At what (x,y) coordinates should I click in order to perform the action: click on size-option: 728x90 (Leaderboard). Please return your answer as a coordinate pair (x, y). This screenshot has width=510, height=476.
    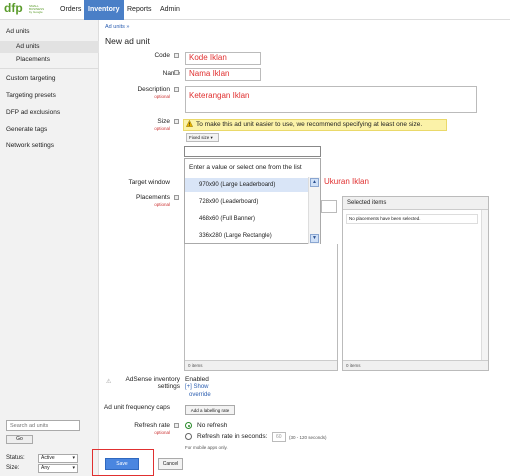
    Looking at the image, I should click on (246, 202).